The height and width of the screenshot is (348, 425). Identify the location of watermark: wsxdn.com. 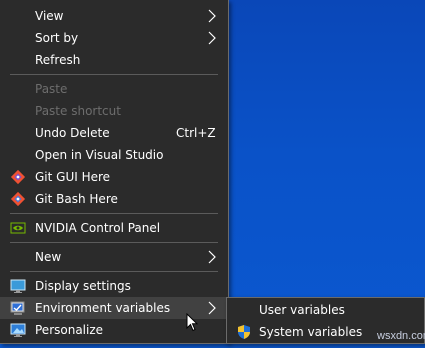
(401, 336).